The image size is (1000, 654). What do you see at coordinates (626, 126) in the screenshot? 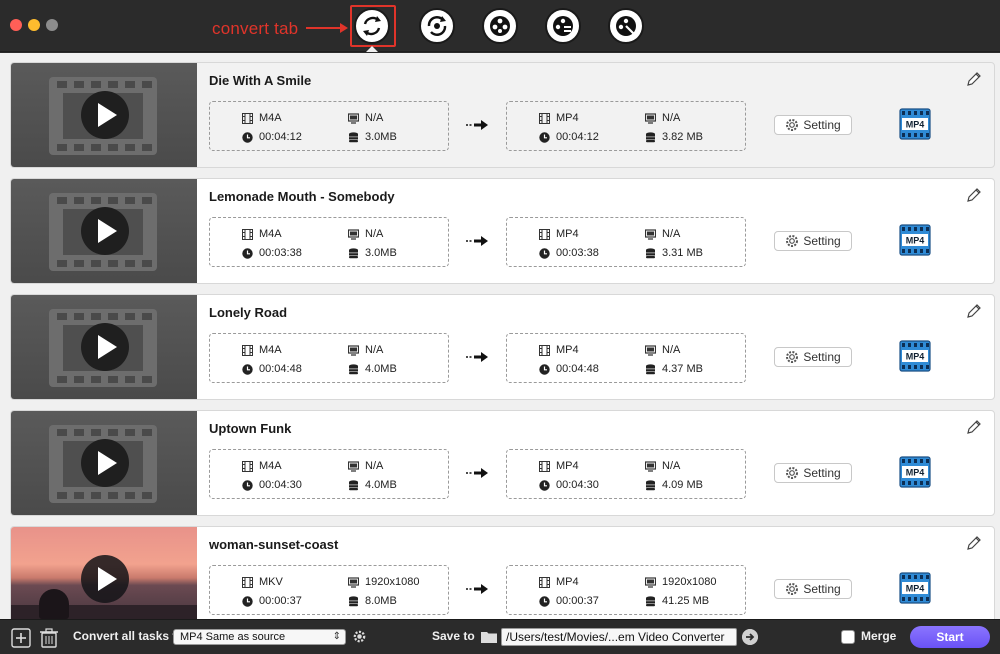
I see `output-info-box: MP4 N/A 00:04:12 3.82 MB` at bounding box center [626, 126].